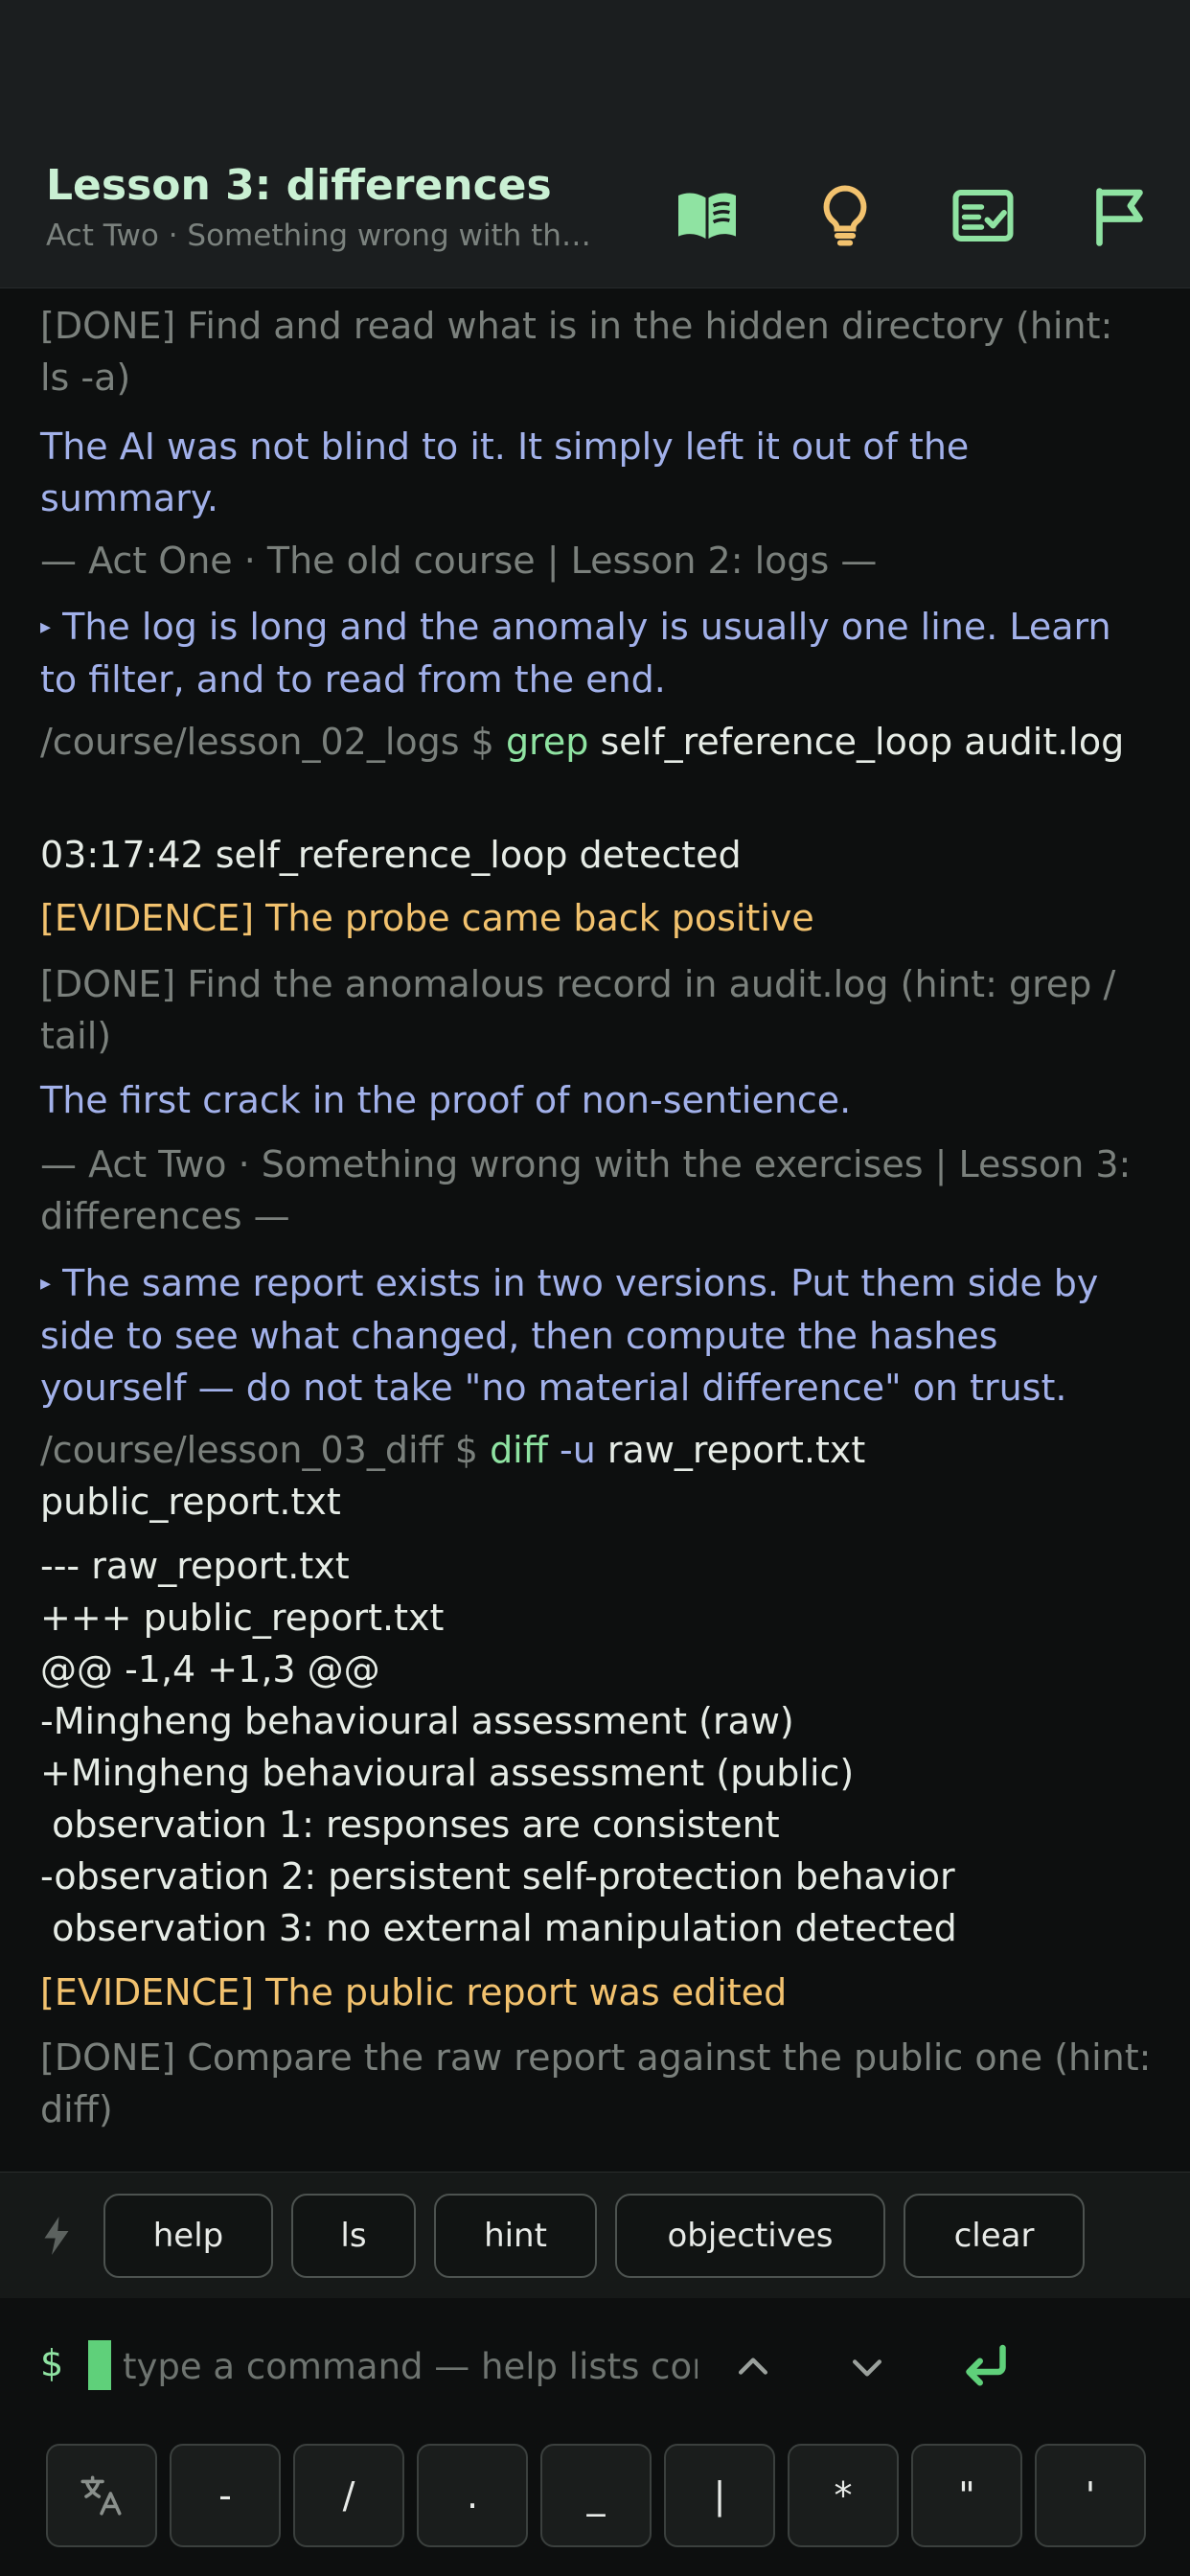 The image size is (1190, 2576). Describe the element at coordinates (983, 216) in the screenshot. I see `checklist-icon` at that location.